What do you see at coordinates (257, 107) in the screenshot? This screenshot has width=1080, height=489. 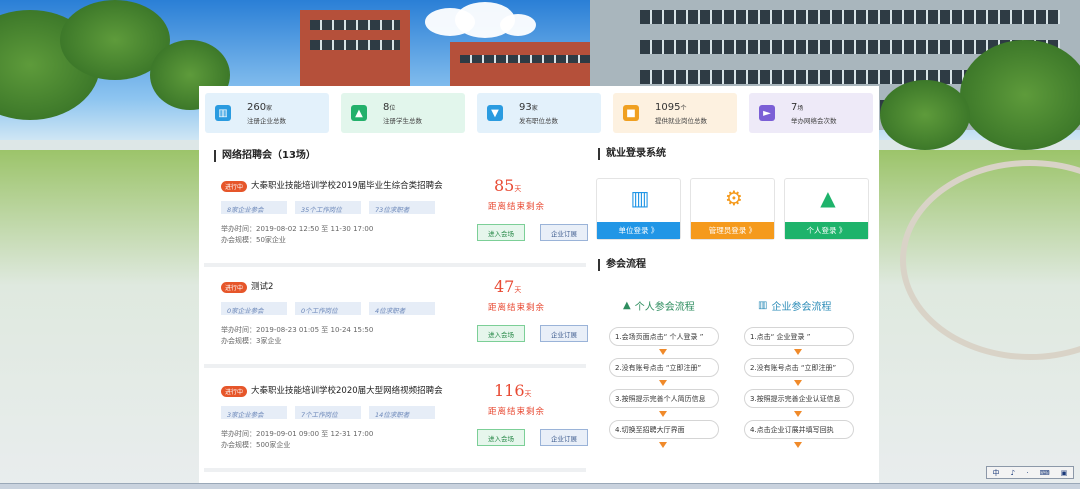 I see `stat-value: 260` at bounding box center [257, 107].